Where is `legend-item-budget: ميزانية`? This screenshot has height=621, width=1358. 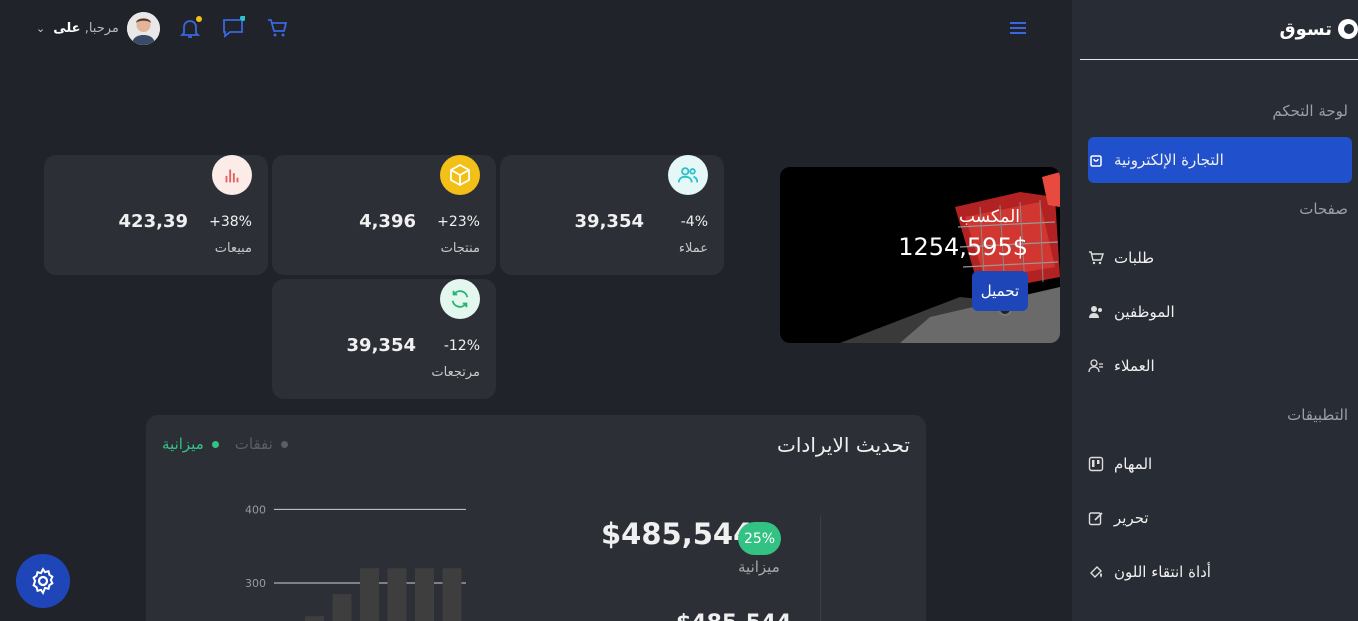 legend-item-budget: ميزانية is located at coordinates (190, 444).